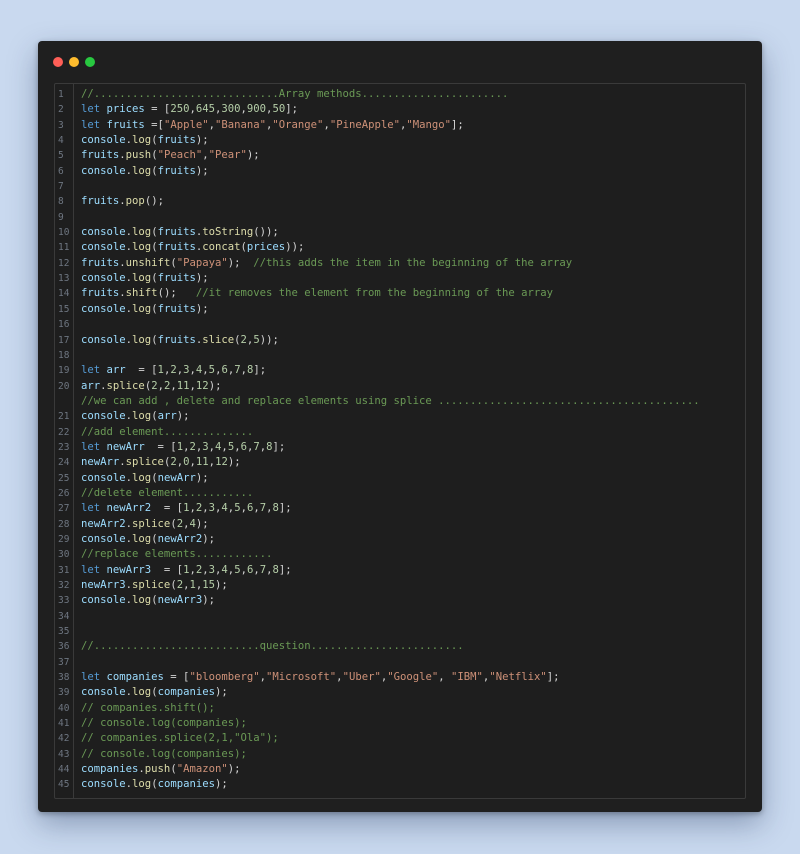  Describe the element at coordinates (400, 784) in the screenshot. I see `code-line: 45 console.log(companies);` at that location.